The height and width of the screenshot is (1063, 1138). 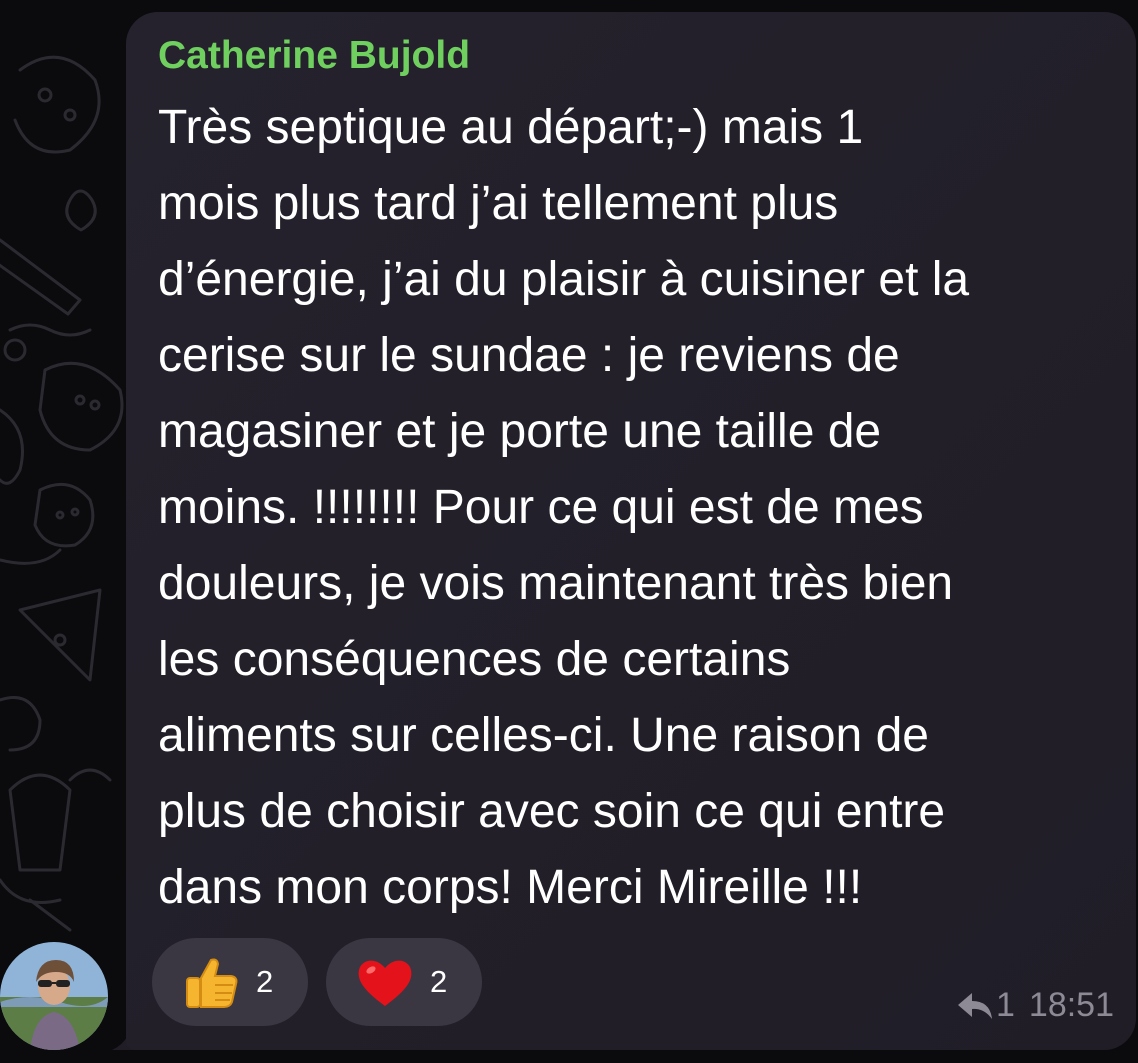 I want to click on message-meta: 1 18:51, so click(x=1035, y=1005).